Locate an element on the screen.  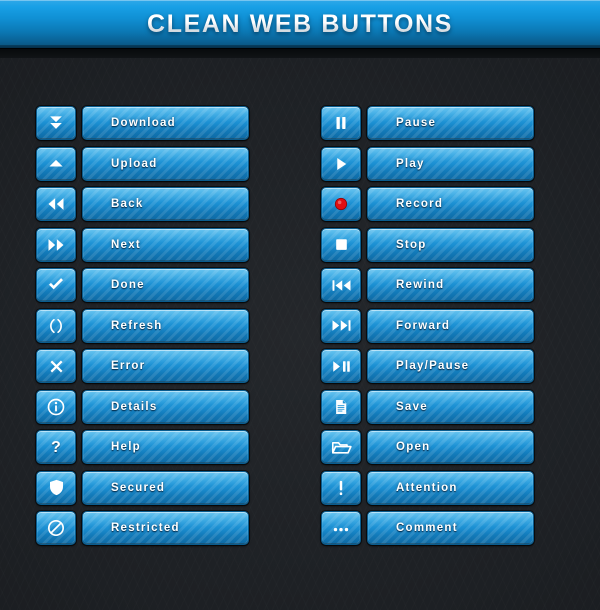
exclamation-icon is located at coordinates (341, 488).